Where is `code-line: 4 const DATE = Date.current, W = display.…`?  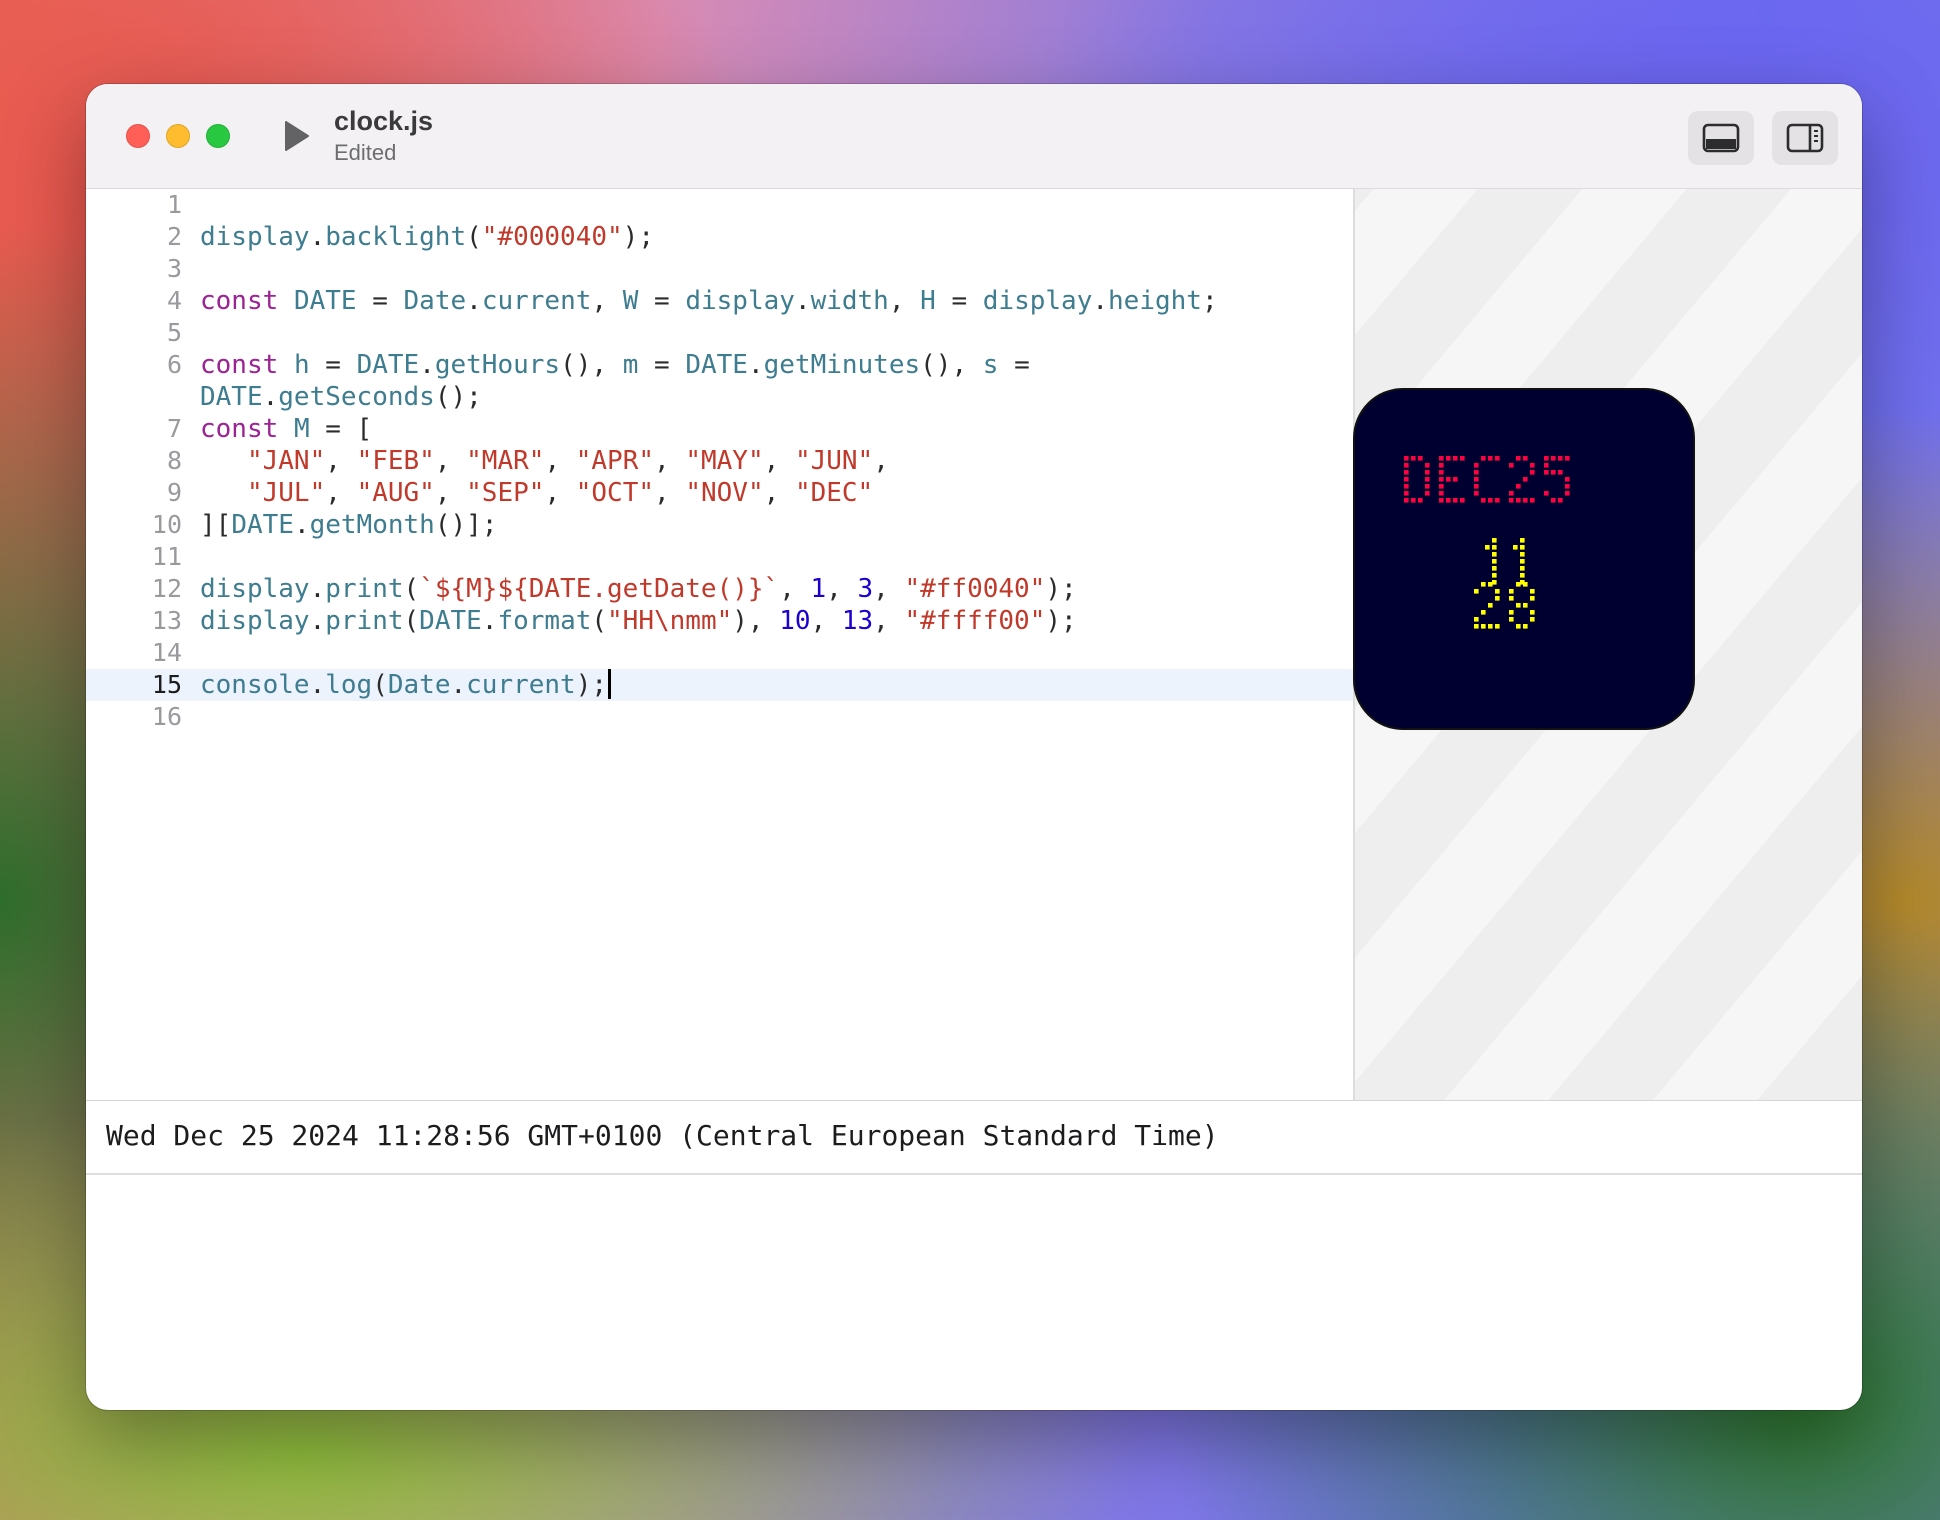
code-line: 4 const DATE = Date.current, W = display.… is located at coordinates (719, 301).